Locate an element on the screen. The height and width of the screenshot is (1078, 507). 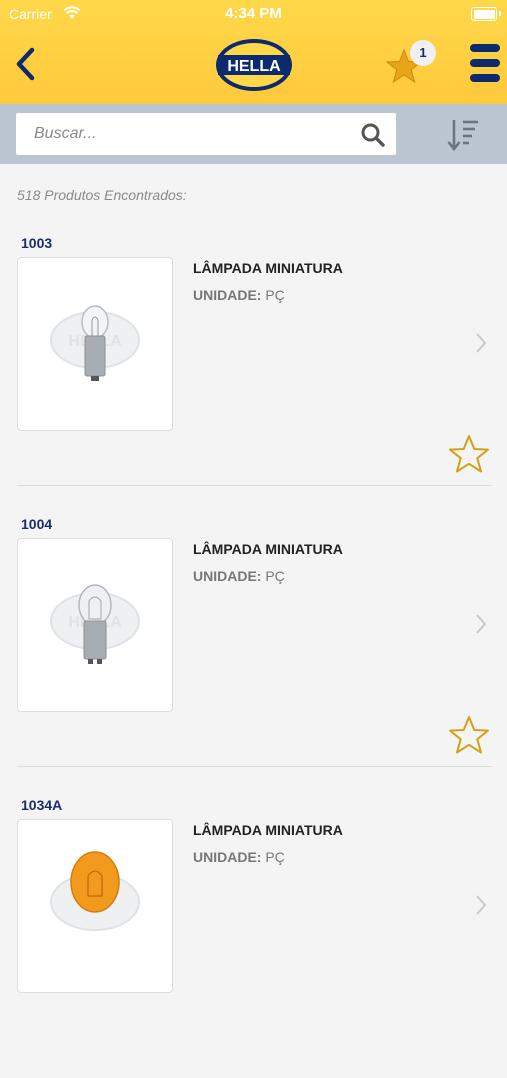
search-bar is located at coordinates (253, 134).